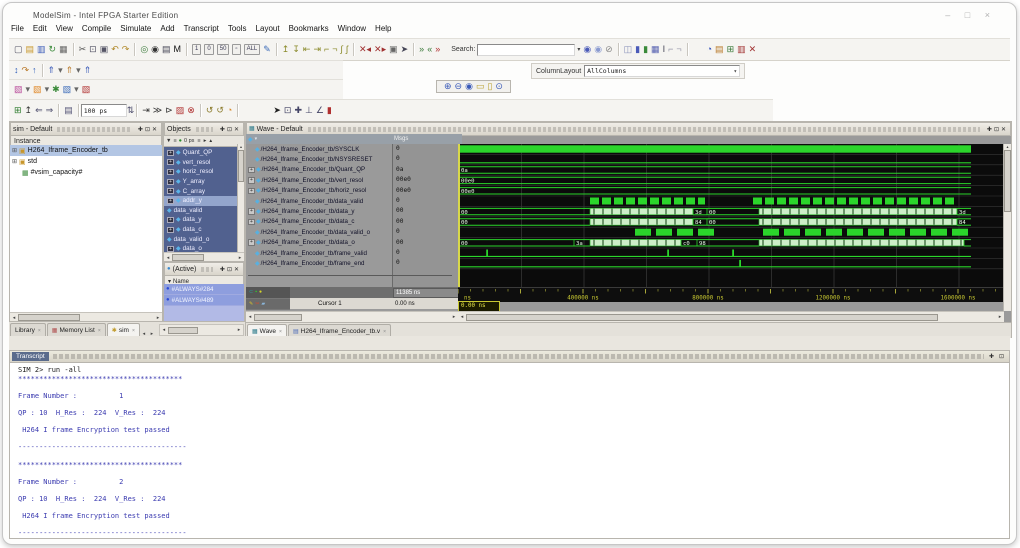 This screenshot has height=548, width=1020. What do you see at coordinates (489, 86) in the screenshot?
I see `zoom-cursor-icon: ▯` at bounding box center [489, 86].